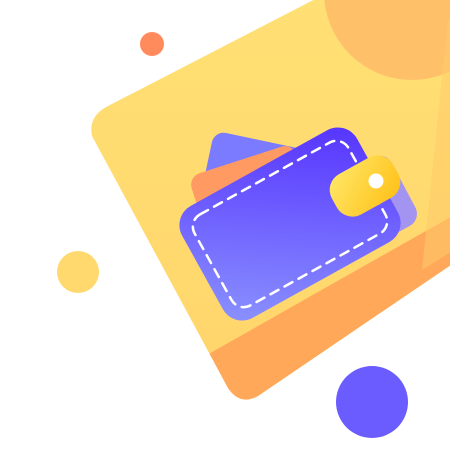 The width and height of the screenshot is (450, 450). Describe the element at coordinates (376, 181) in the screenshot. I see `wallet-clasp-button` at that location.